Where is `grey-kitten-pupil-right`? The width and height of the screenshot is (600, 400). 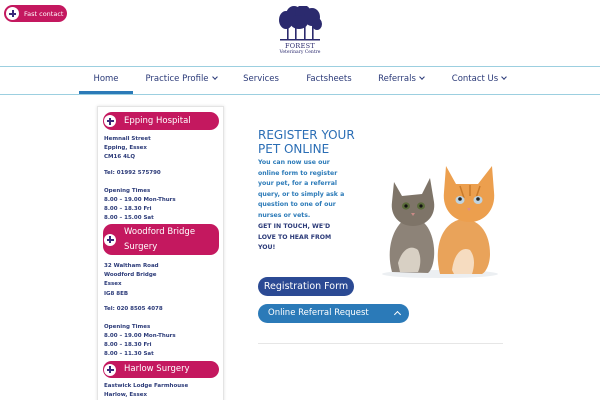
grey-kitten-pupil-right is located at coordinates (421, 206).